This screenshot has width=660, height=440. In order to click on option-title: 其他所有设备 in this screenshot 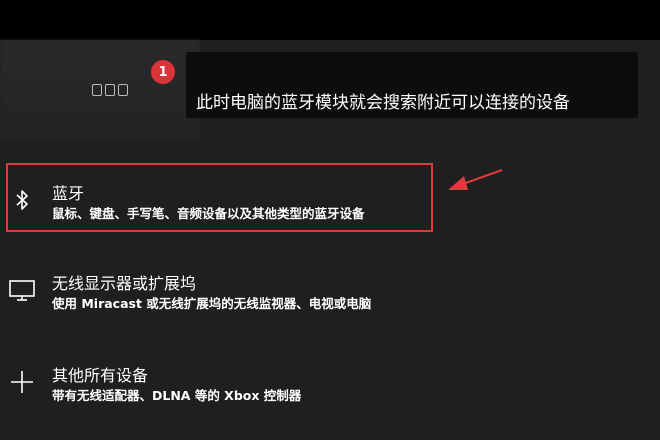, I will do `click(100, 375)`.